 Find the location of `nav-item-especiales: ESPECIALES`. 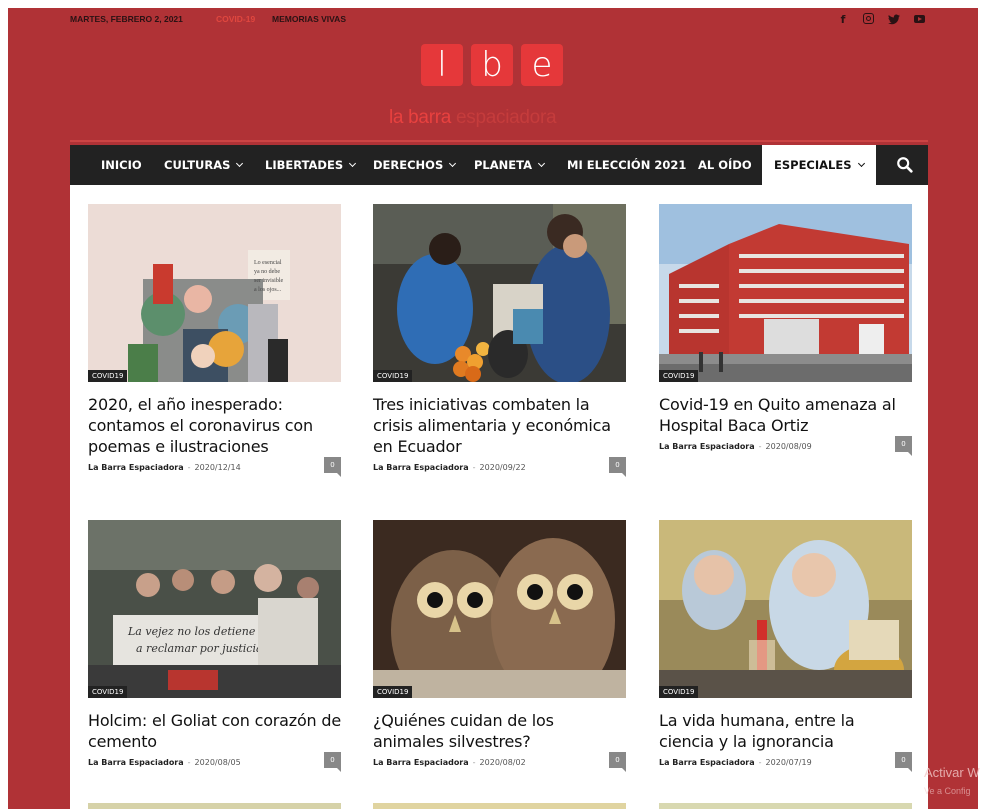

nav-item-especiales: ESPECIALES is located at coordinates (819, 165).